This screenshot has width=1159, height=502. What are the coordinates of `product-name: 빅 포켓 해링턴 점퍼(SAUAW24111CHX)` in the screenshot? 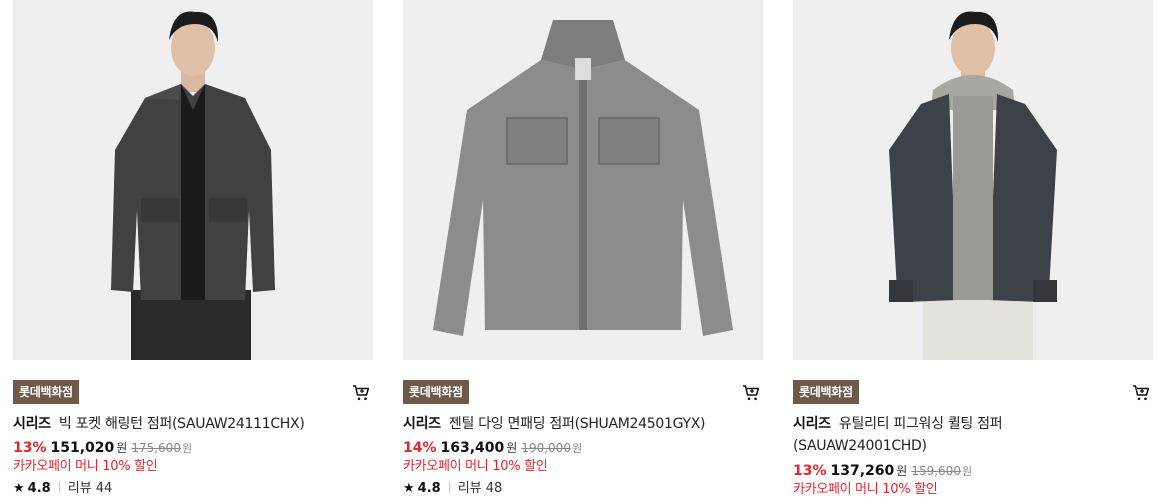 It's located at (181, 424).